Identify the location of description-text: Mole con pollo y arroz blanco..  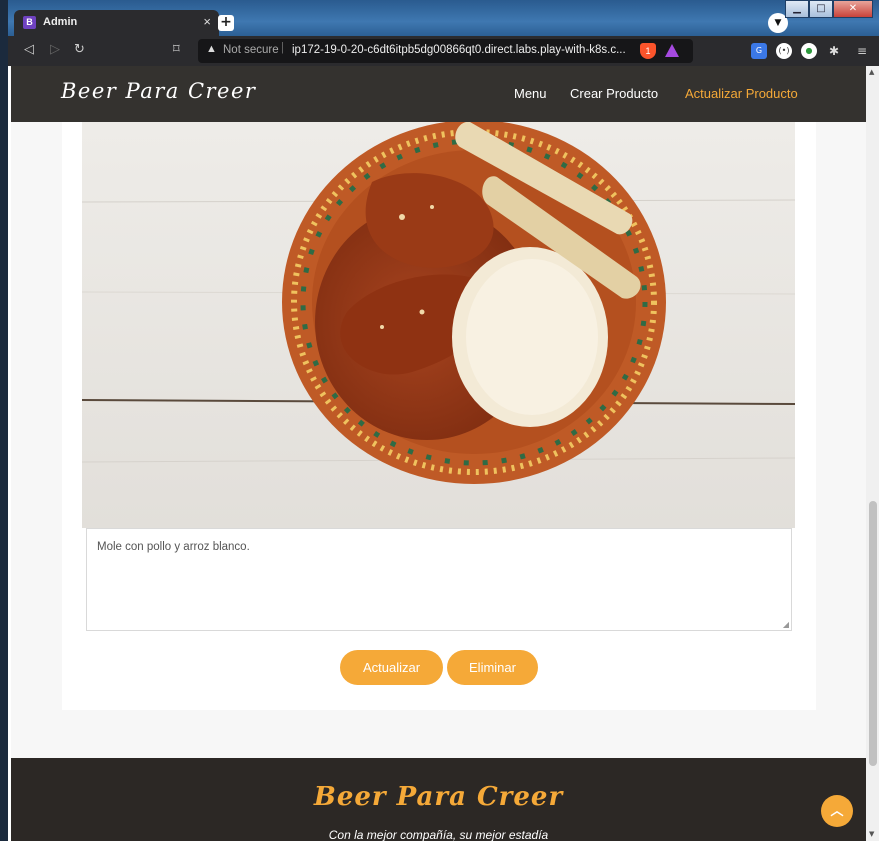
(173, 547).